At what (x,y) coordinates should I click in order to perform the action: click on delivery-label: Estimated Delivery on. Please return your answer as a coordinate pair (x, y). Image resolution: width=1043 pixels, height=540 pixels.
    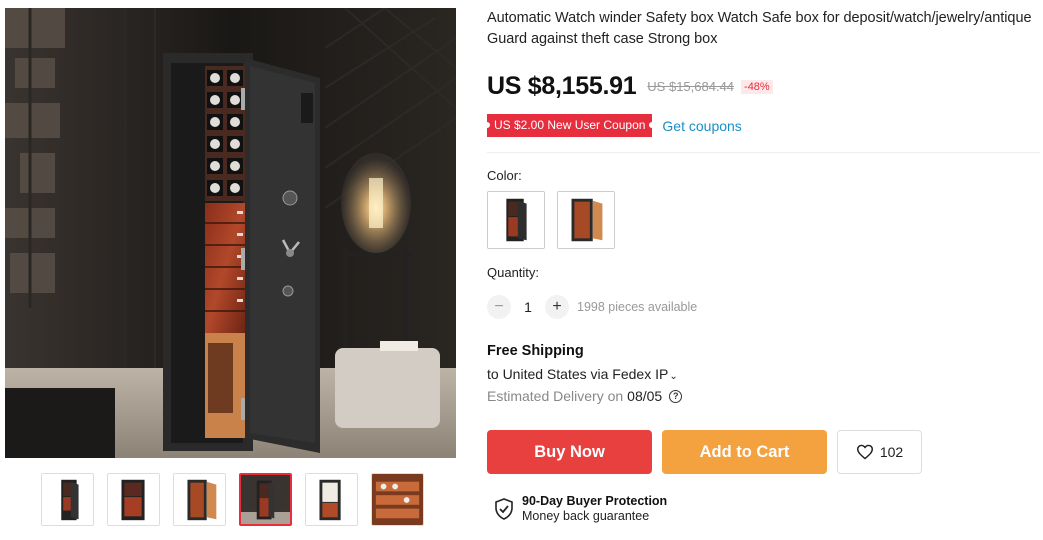
    Looking at the image, I should click on (555, 396).